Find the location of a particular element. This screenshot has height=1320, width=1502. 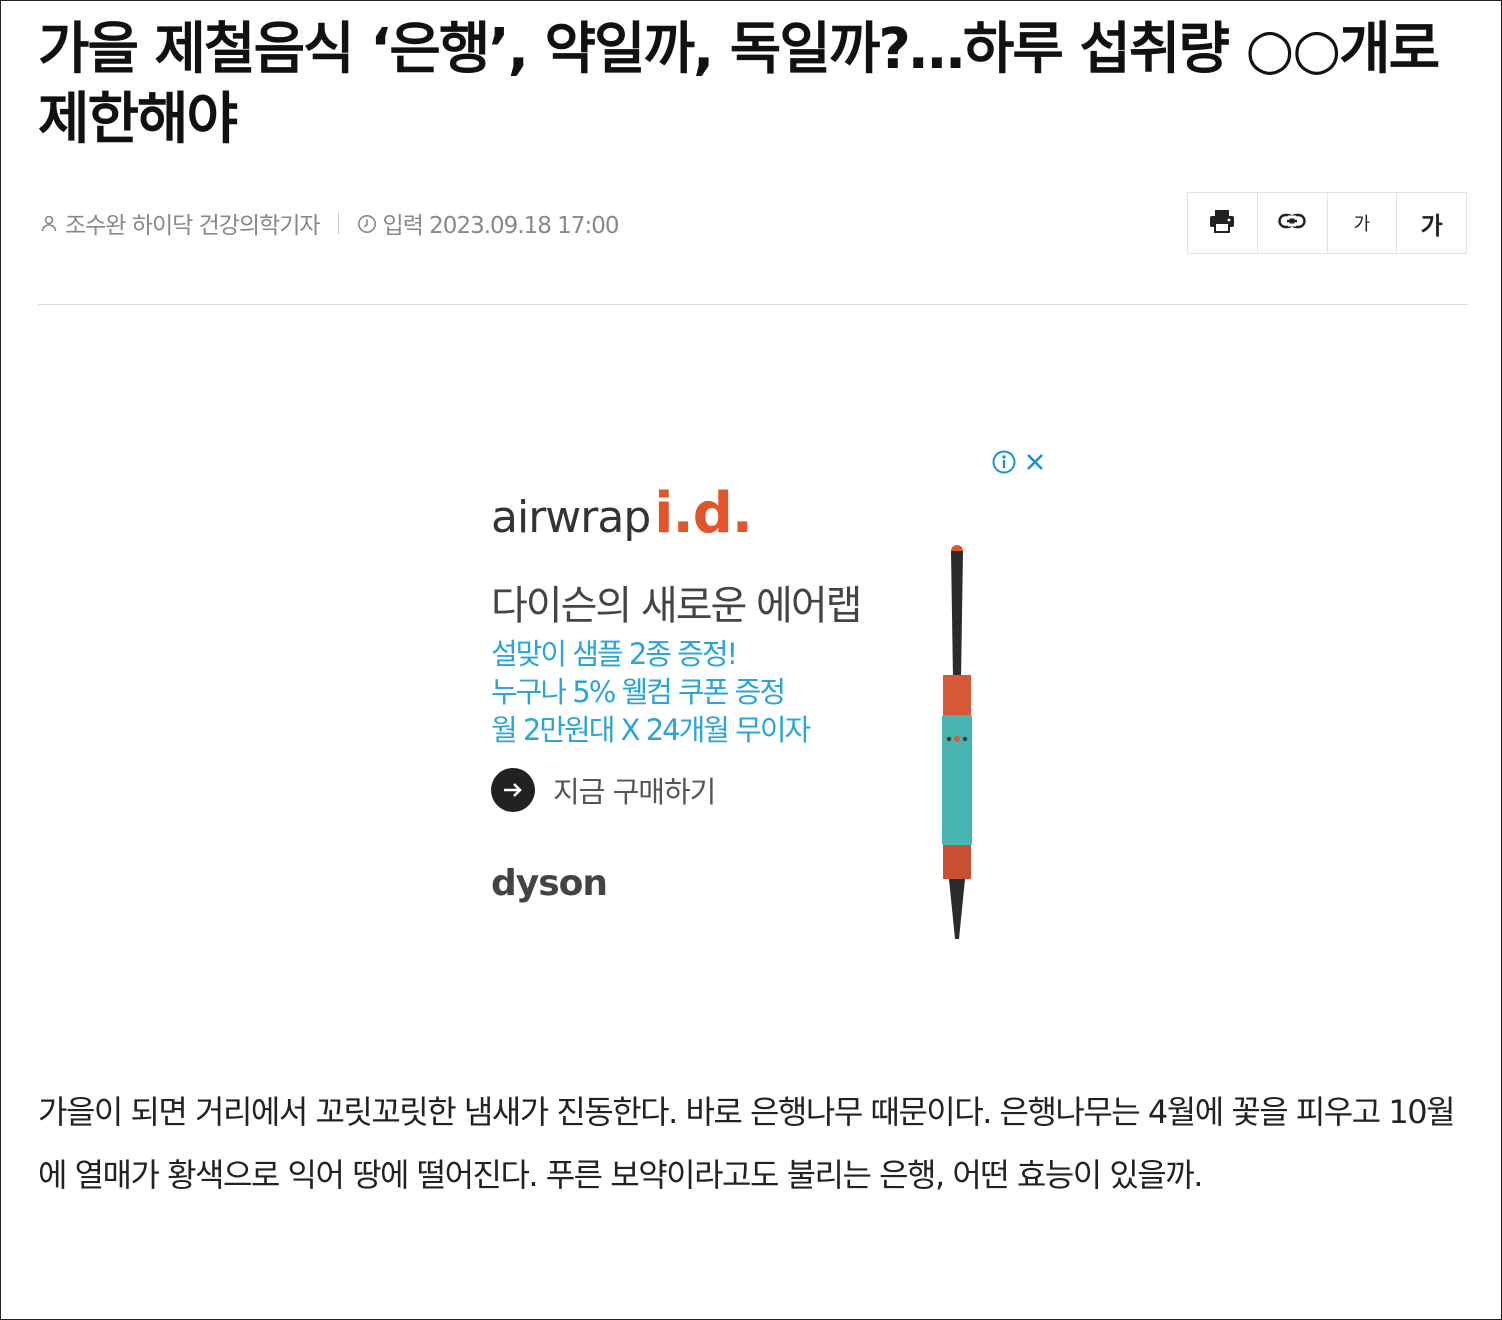

author-name: 조수완 하이닥 건강의학기자 is located at coordinates (193, 226).